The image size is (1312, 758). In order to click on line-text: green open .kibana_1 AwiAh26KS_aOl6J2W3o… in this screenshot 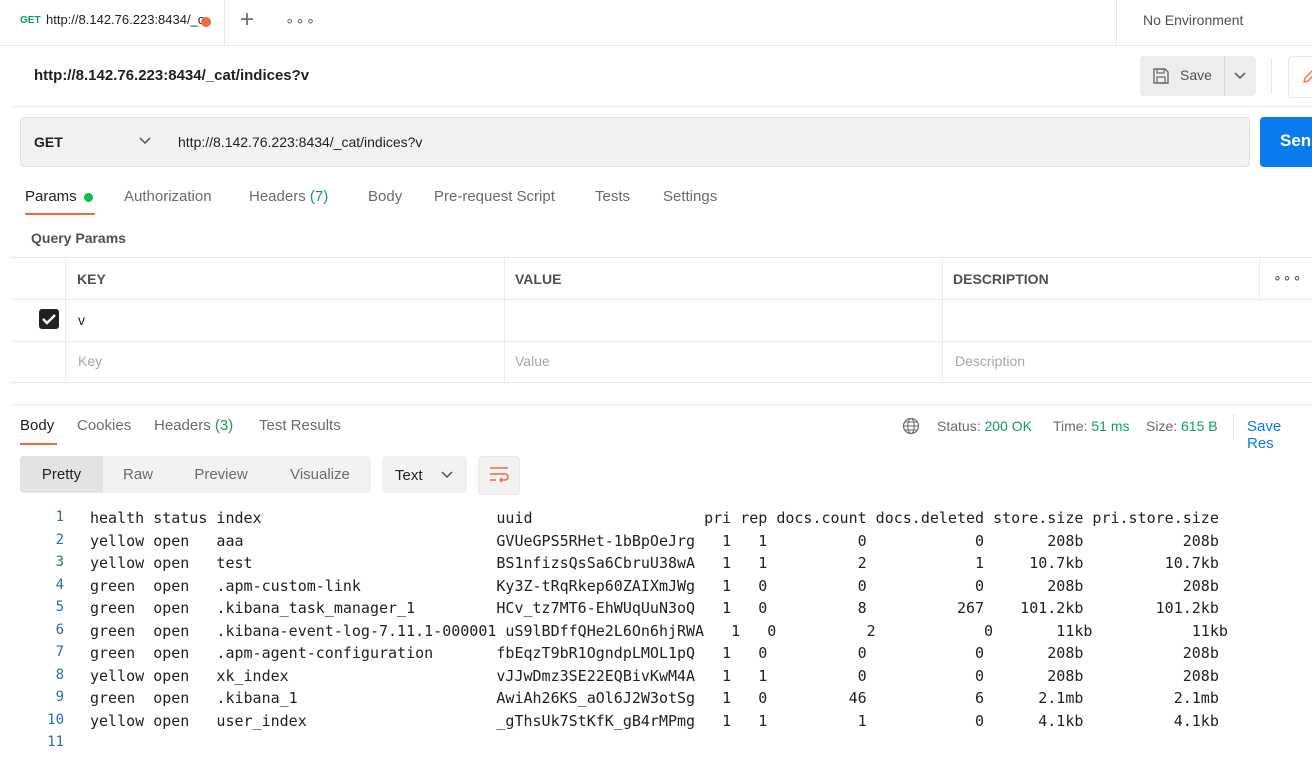, I will do `click(654, 698)`.